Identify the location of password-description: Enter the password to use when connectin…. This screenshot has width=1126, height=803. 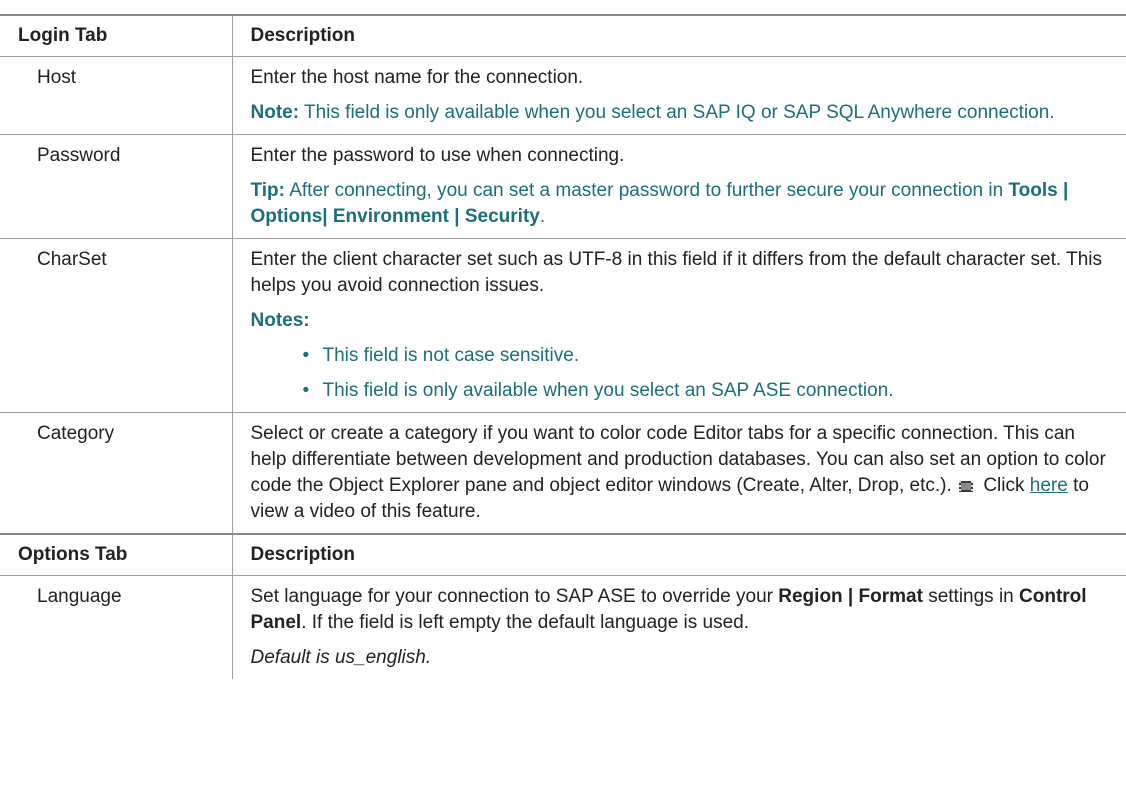
(437, 155).